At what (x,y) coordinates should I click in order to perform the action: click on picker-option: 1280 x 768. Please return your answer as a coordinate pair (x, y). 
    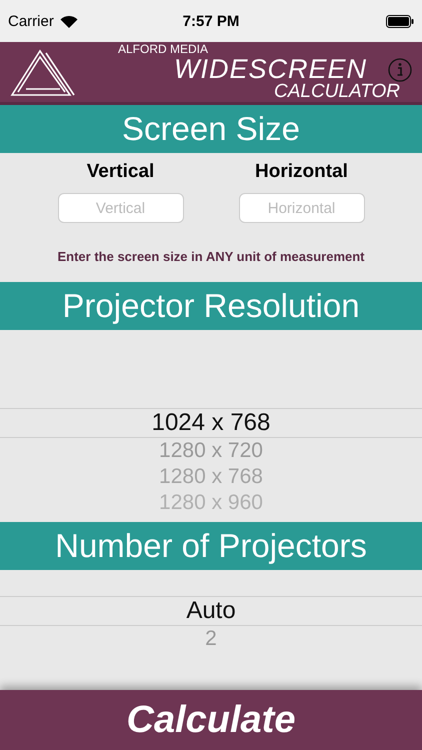
    Looking at the image, I should click on (211, 477).